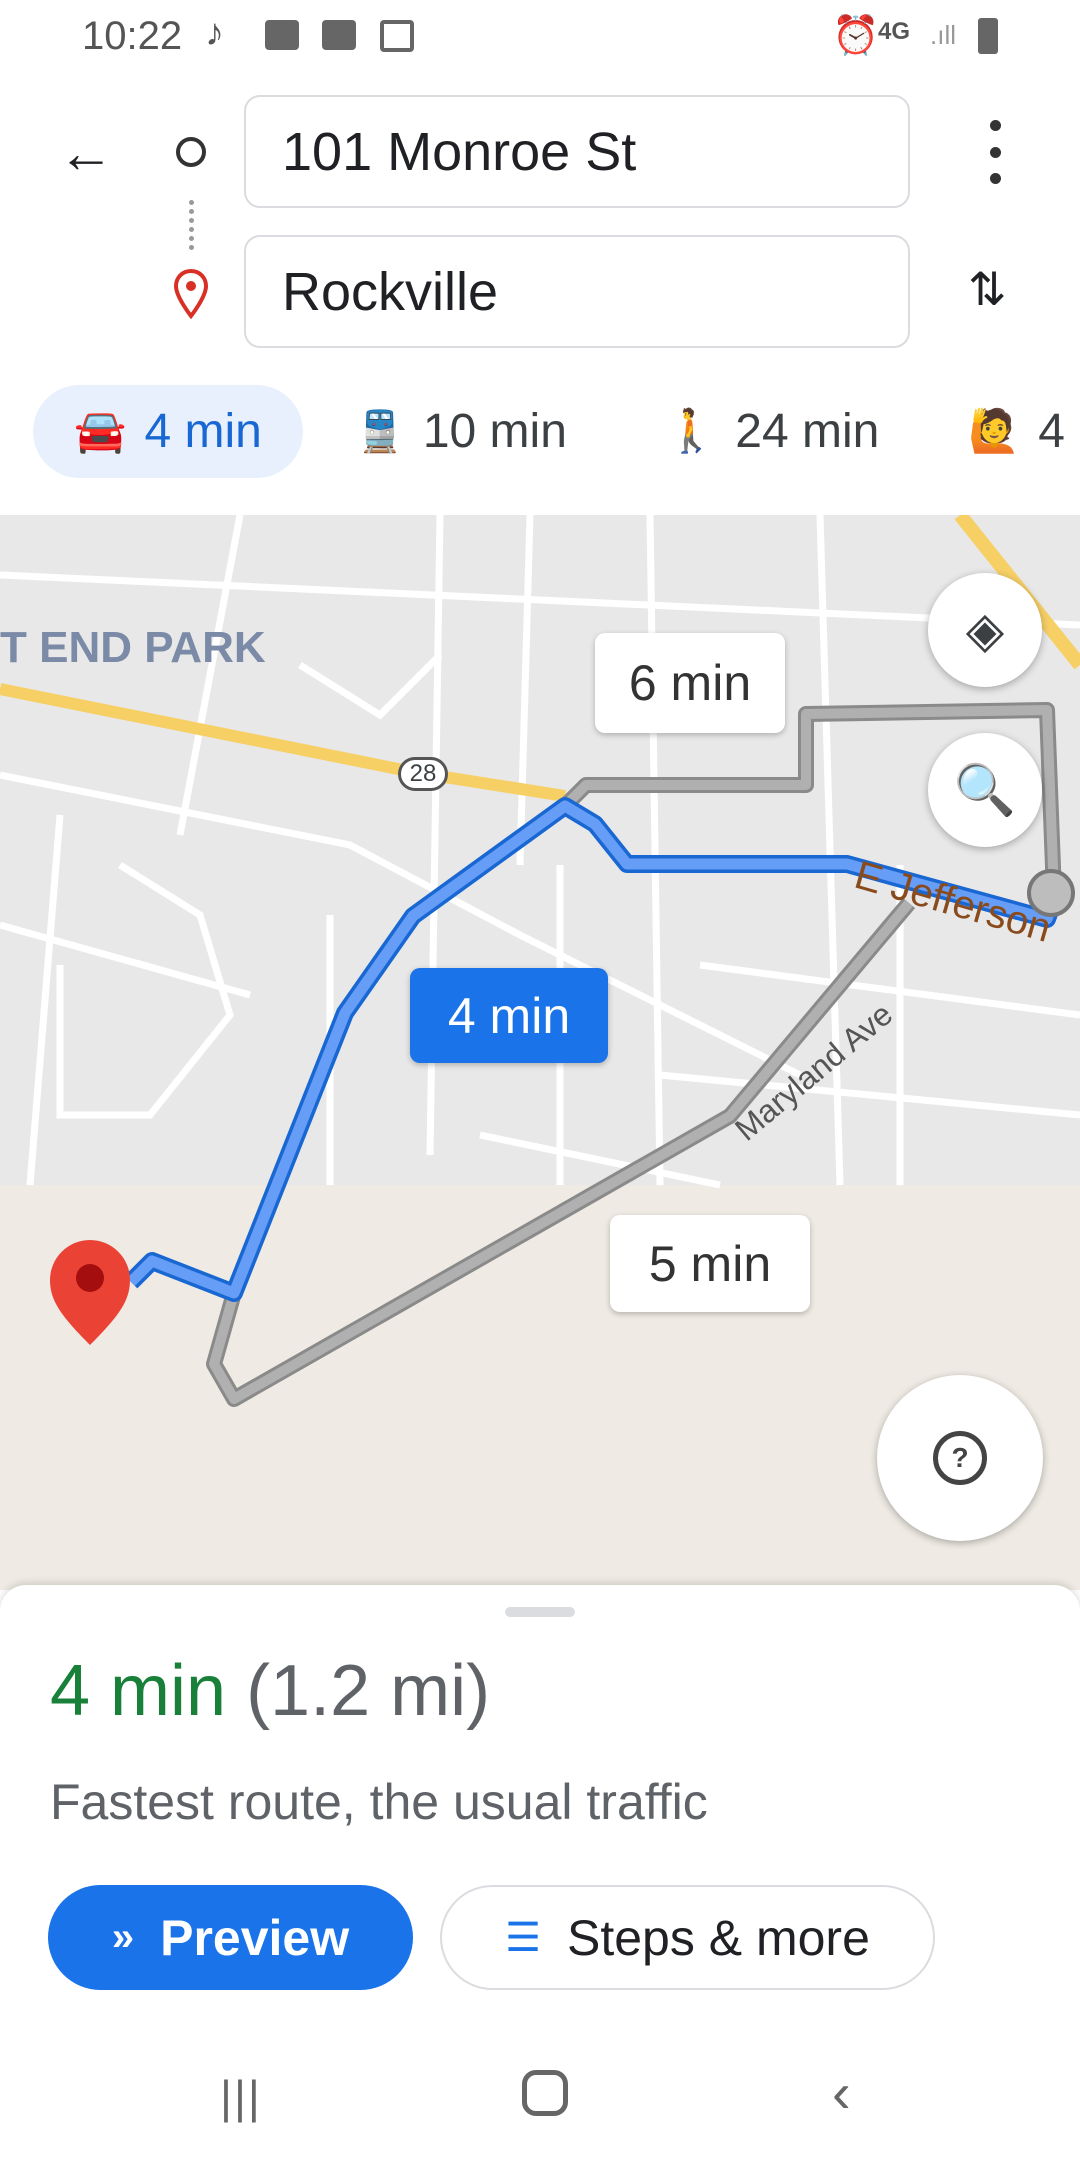 The image size is (1080, 2160). I want to click on layers-icon: ◈, so click(985, 630).